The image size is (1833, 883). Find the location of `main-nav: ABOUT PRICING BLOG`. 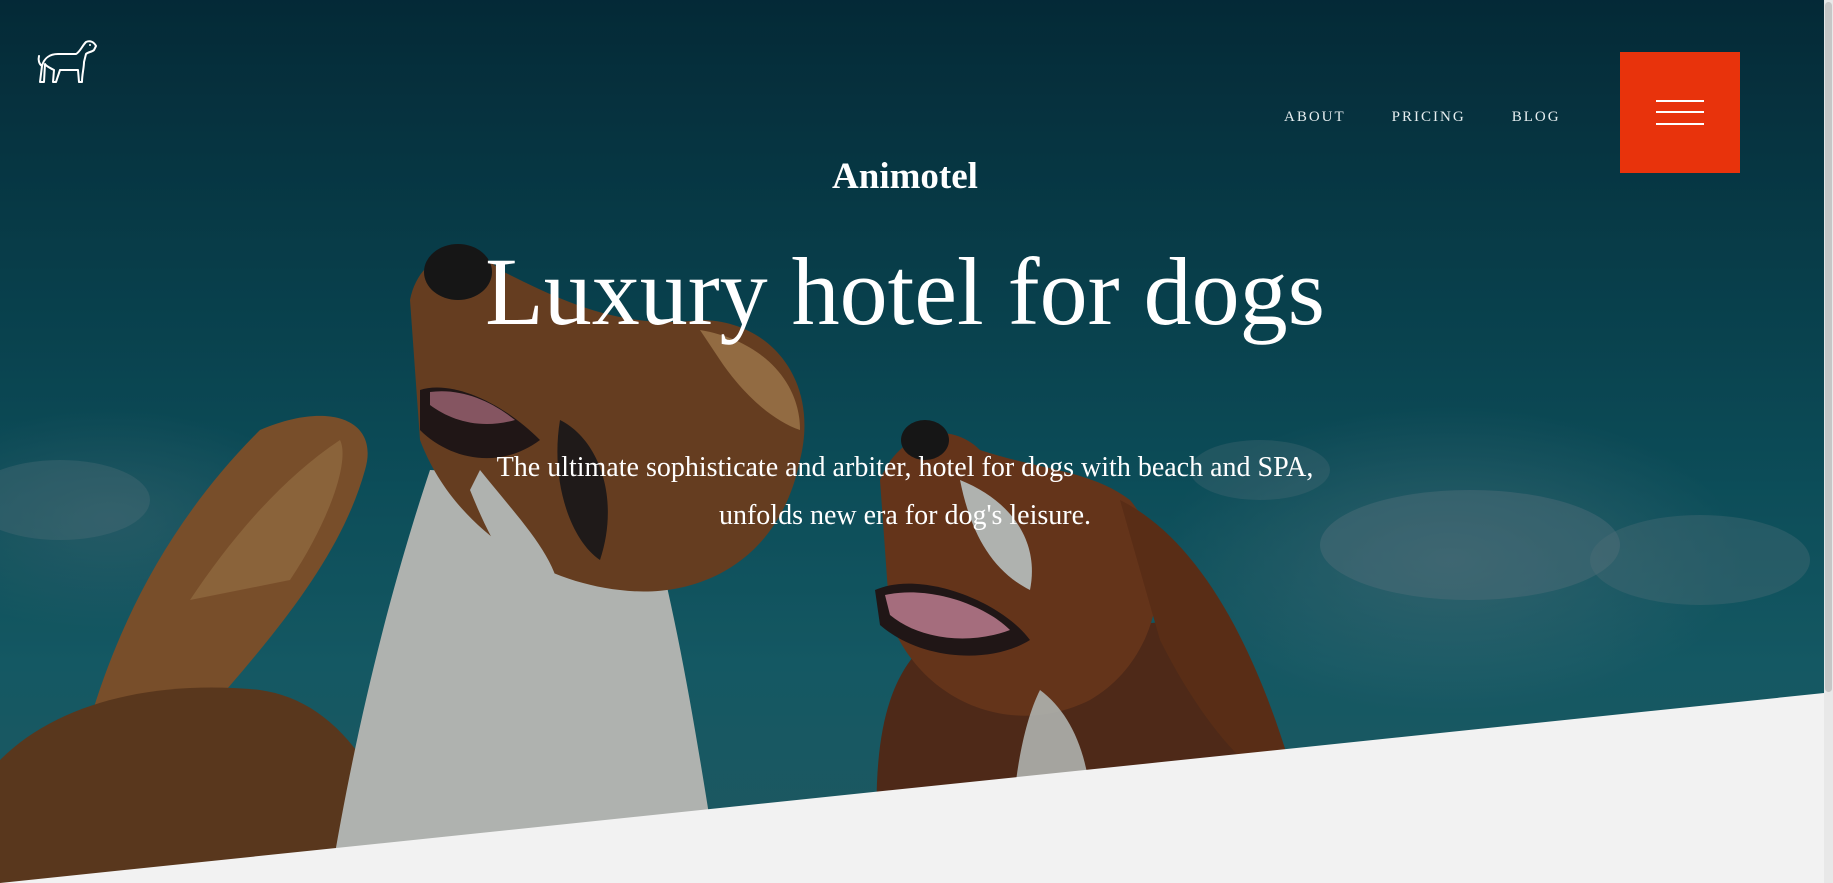

main-nav: ABOUT PRICING BLOG is located at coordinates (1445, 117).